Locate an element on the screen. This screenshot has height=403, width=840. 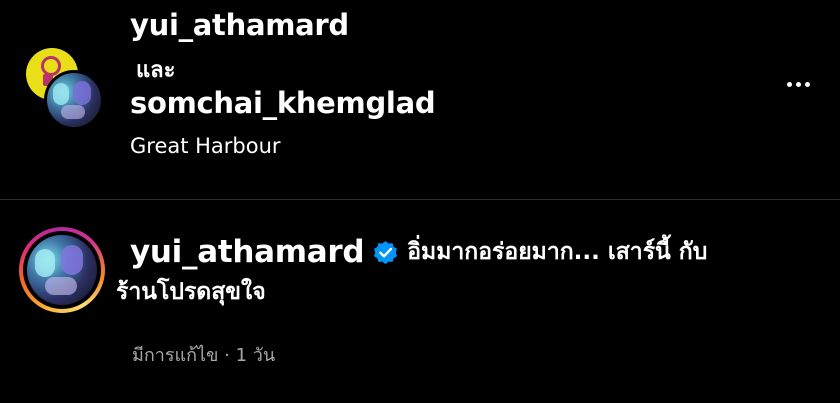
verified-badge-icon is located at coordinates (386, 252).